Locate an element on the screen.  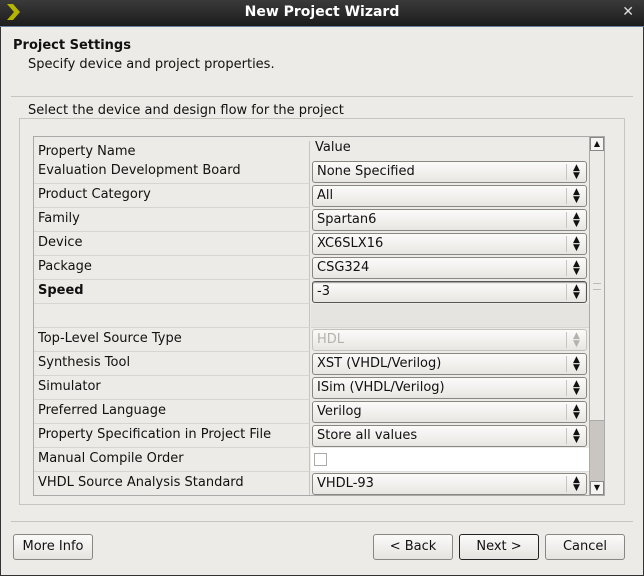
property-value: XST (VHDL/Verilog) ▲ ▼ is located at coordinates (450, 364).